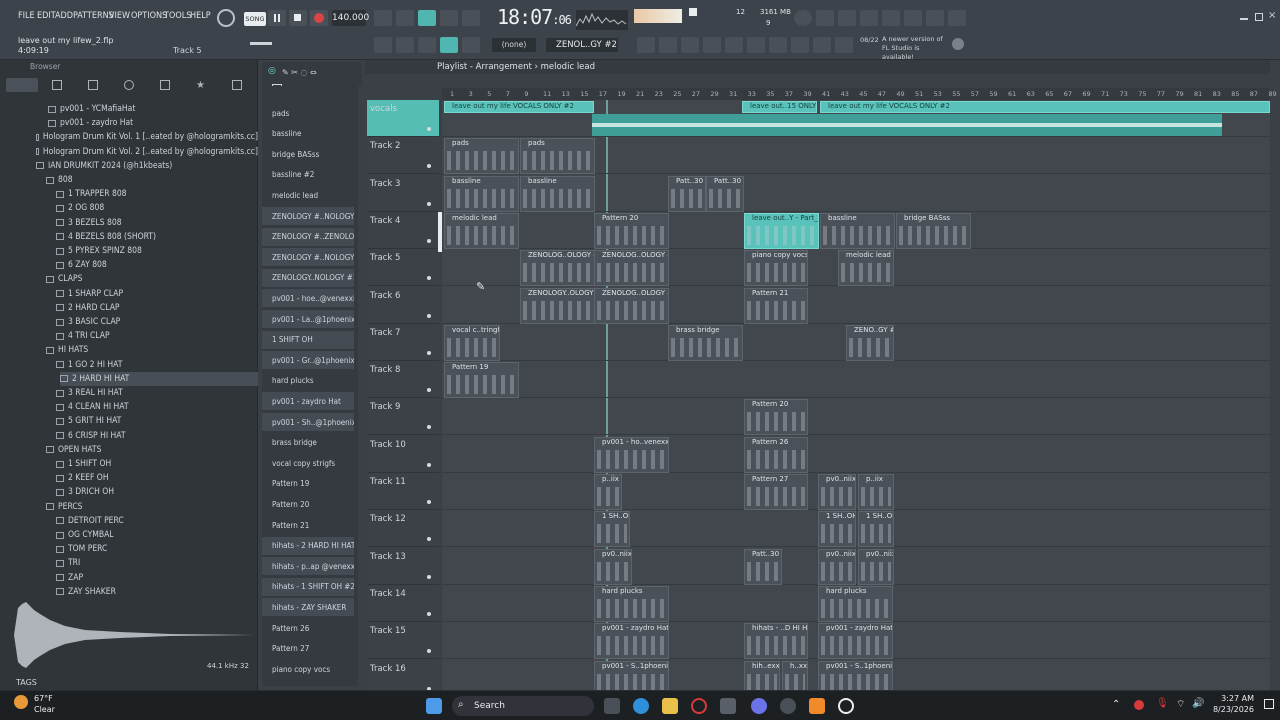  Describe the element at coordinates (157, 237) in the screenshot. I see `browser-item: 4 BEZELS 808 (SHORT)` at that location.